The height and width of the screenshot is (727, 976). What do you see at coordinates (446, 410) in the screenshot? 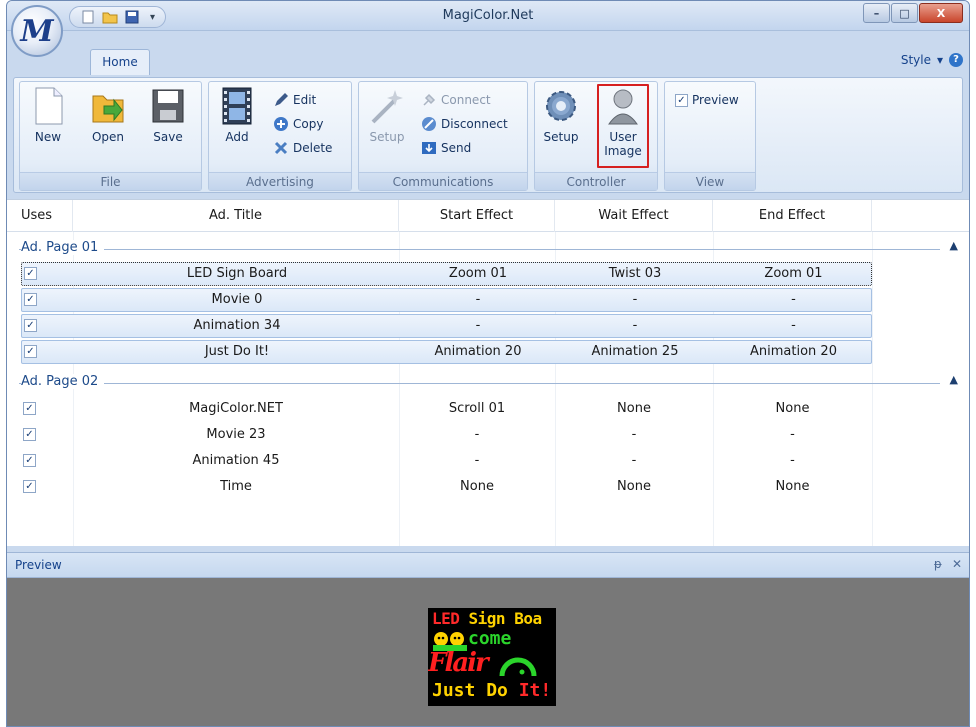
I see `table-row: ✓ MagiColor.NET Scroll 01 None None` at bounding box center [446, 410].